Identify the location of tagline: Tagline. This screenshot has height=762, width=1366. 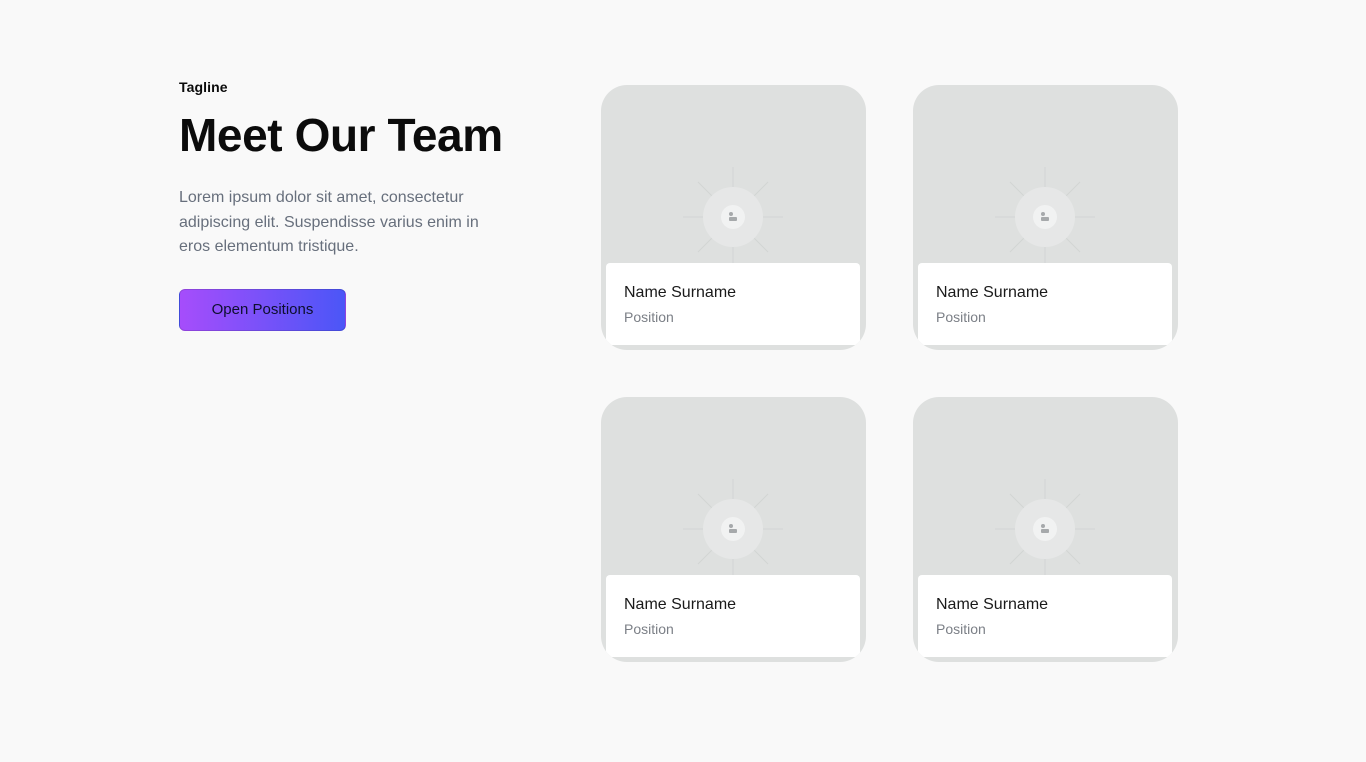
(203, 87).